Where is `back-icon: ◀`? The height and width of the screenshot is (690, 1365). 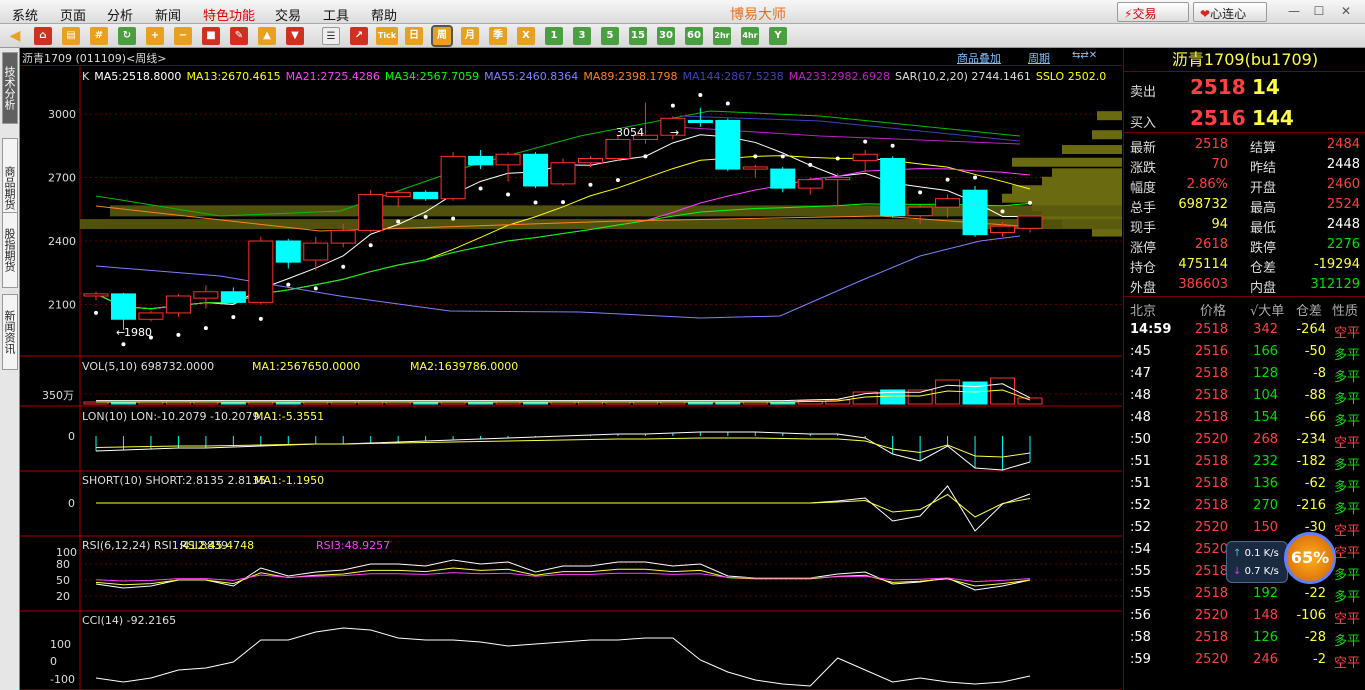
back-icon: ◀ is located at coordinates (15, 36).